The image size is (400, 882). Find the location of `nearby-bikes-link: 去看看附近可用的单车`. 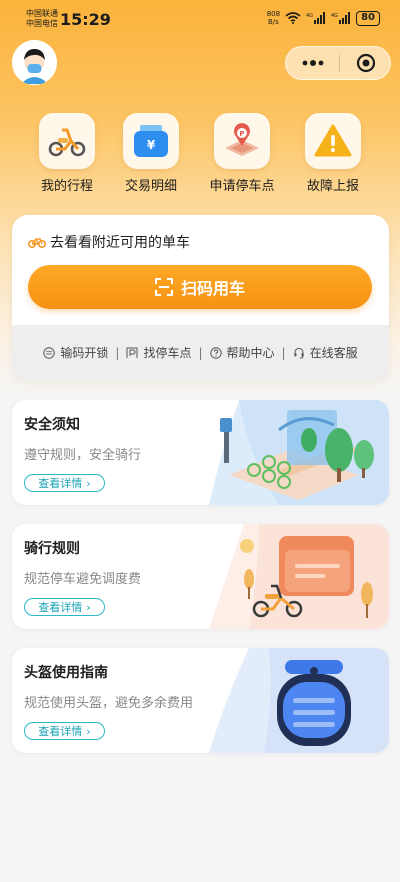

nearby-bikes-link: 去看看附近可用的单车 is located at coordinates (109, 242).